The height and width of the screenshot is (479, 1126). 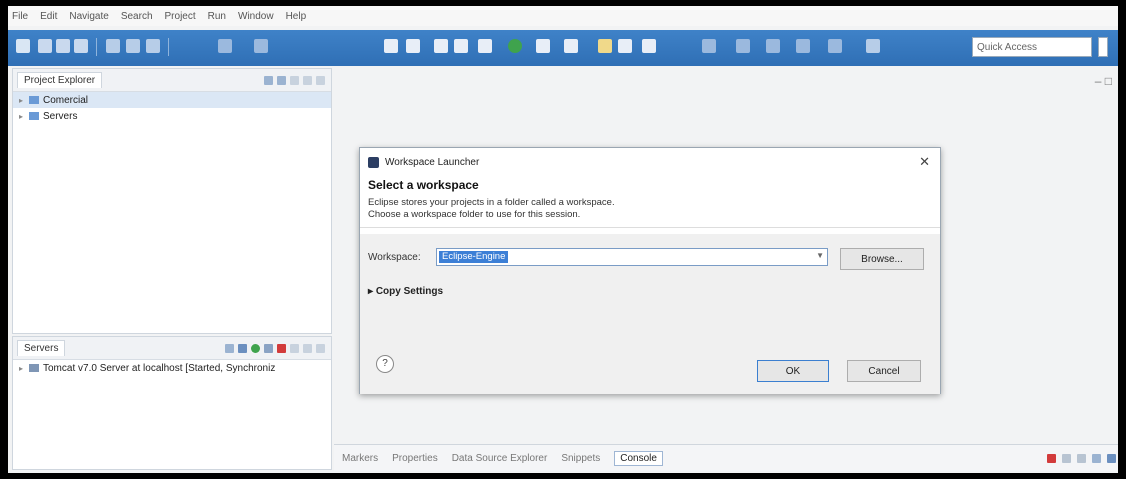 What do you see at coordinates (413, 46) in the screenshot?
I see `skip-icon` at bounding box center [413, 46].